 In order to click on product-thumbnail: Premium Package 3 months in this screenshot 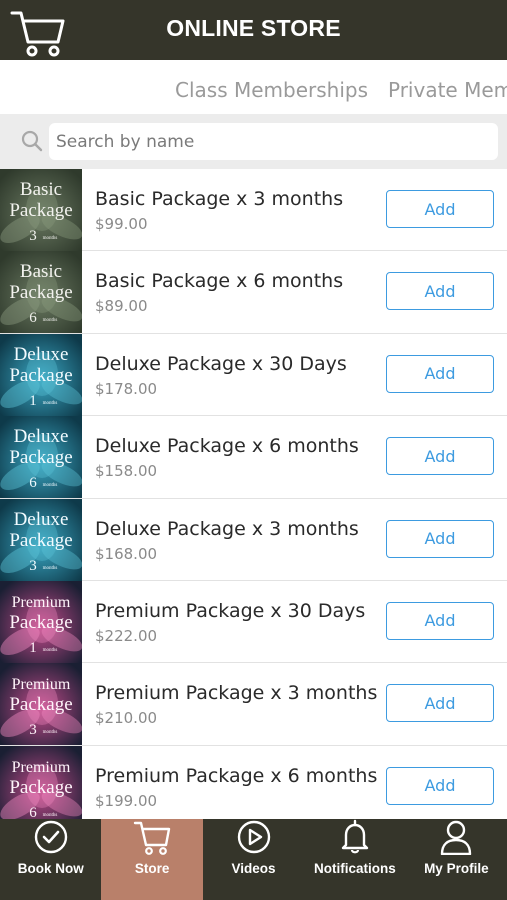, I will do `click(41, 704)`.